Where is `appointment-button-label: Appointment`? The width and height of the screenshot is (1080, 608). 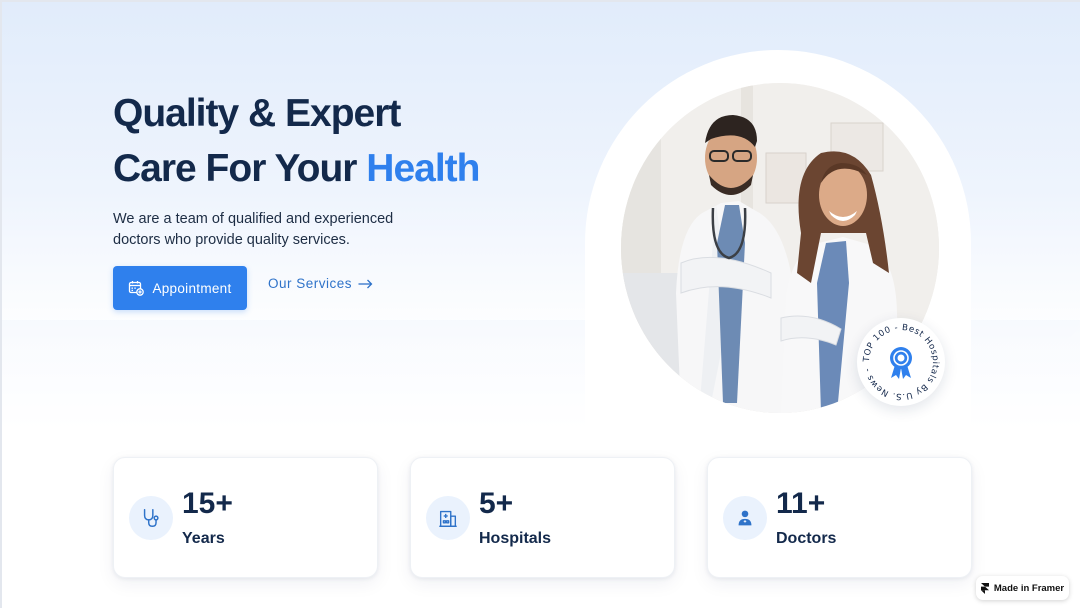 appointment-button-label: Appointment is located at coordinates (192, 288).